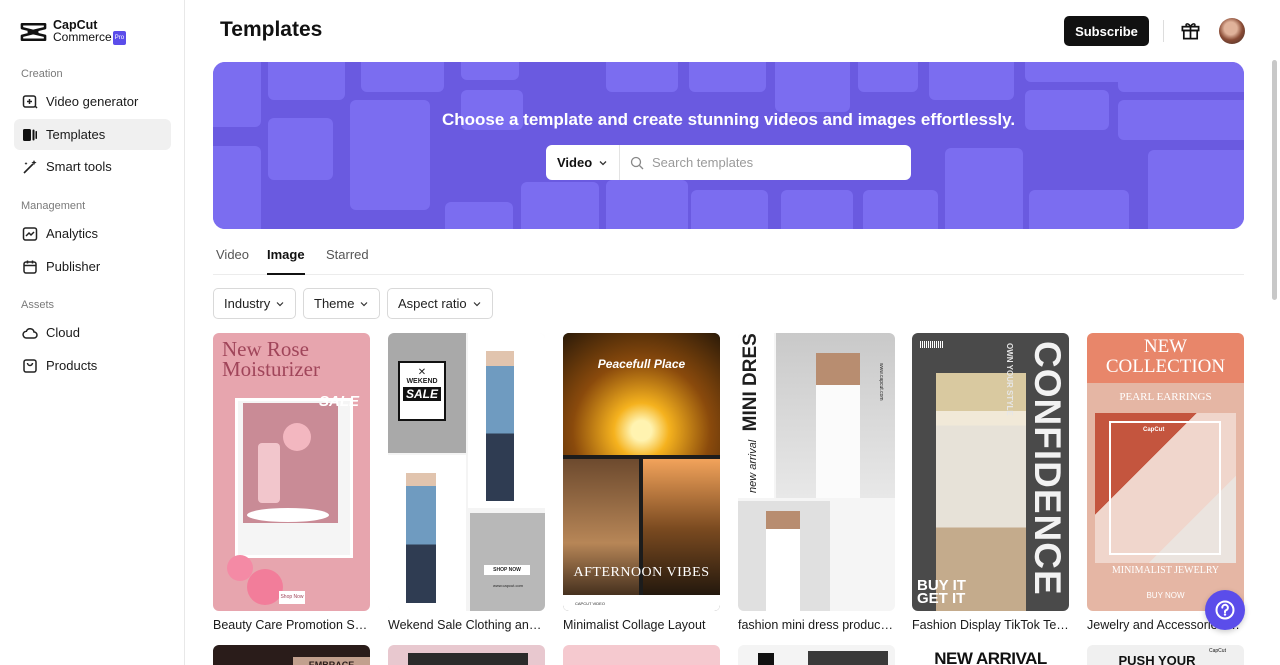 The height and width of the screenshot is (665, 1280). I want to click on sidebar-item-analytics: Analytics, so click(92, 233).